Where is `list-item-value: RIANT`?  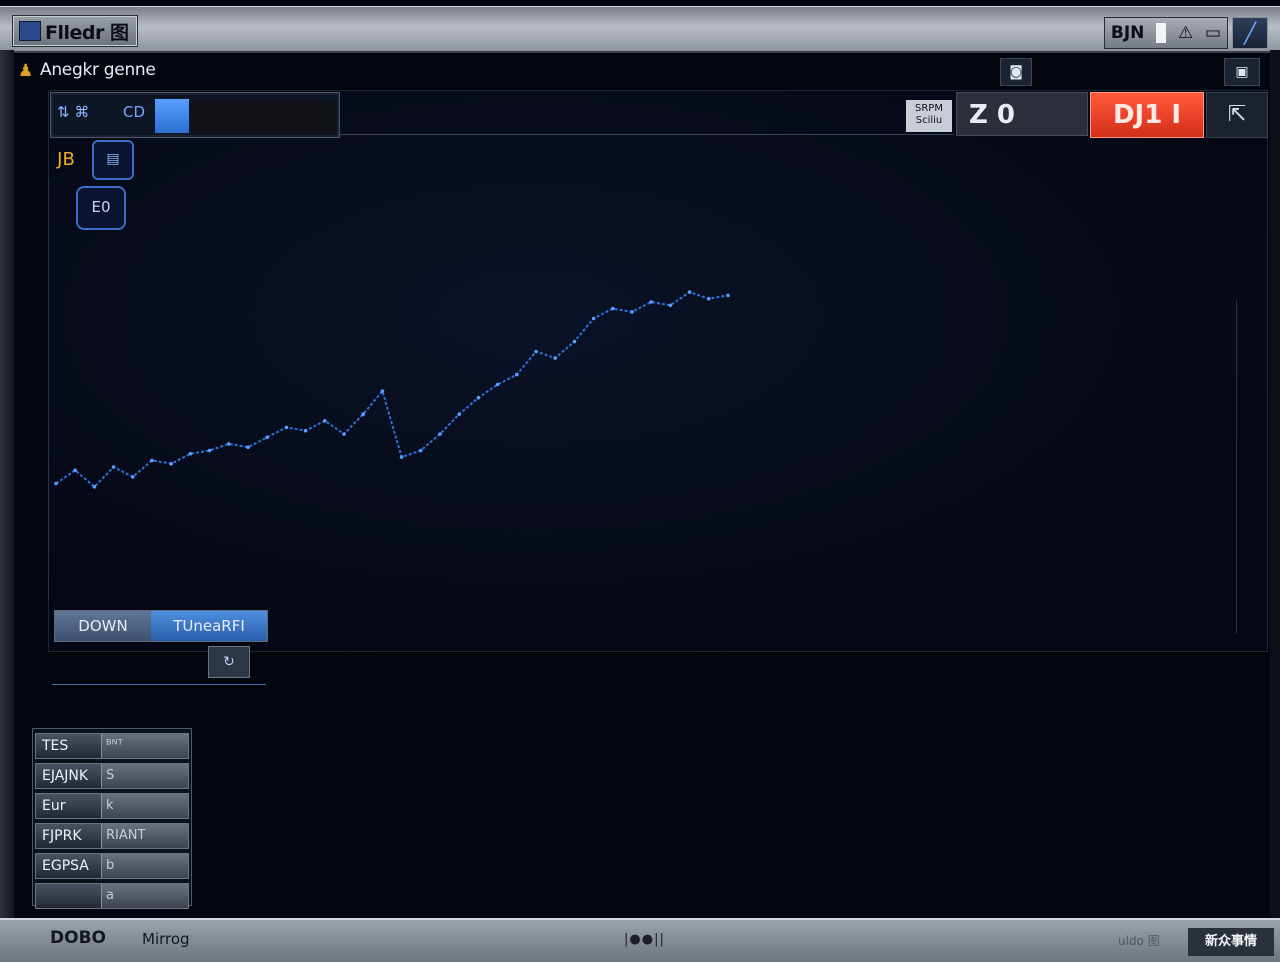 list-item-value: RIANT is located at coordinates (145, 836).